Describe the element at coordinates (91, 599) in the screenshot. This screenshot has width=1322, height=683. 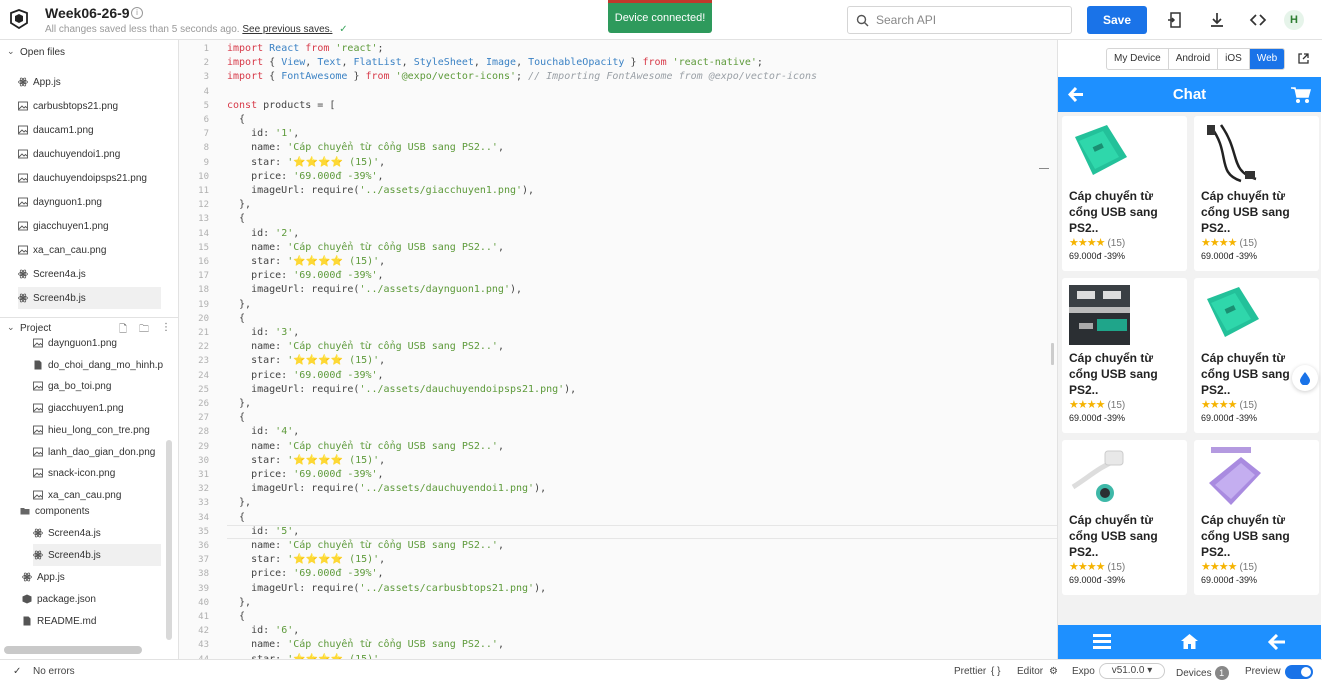
I see `file-item: package.json` at that location.